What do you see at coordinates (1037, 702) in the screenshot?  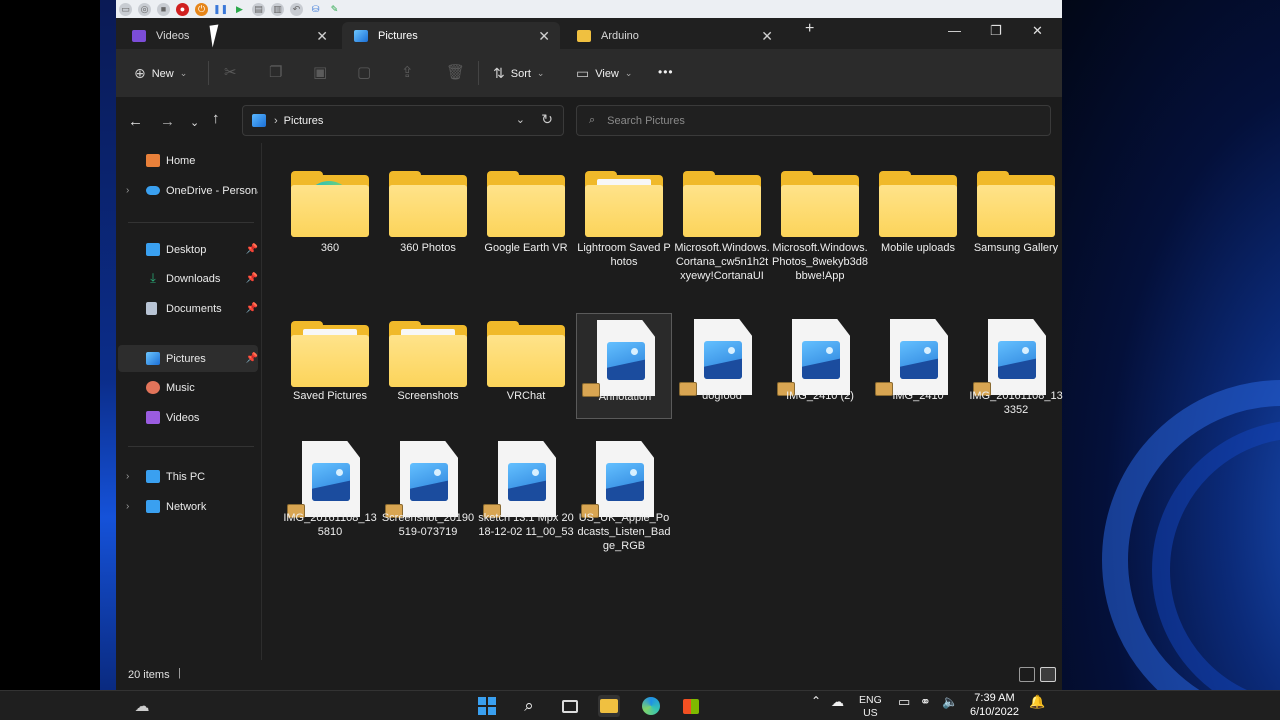 I see `notification-icon: 🔔` at bounding box center [1037, 702].